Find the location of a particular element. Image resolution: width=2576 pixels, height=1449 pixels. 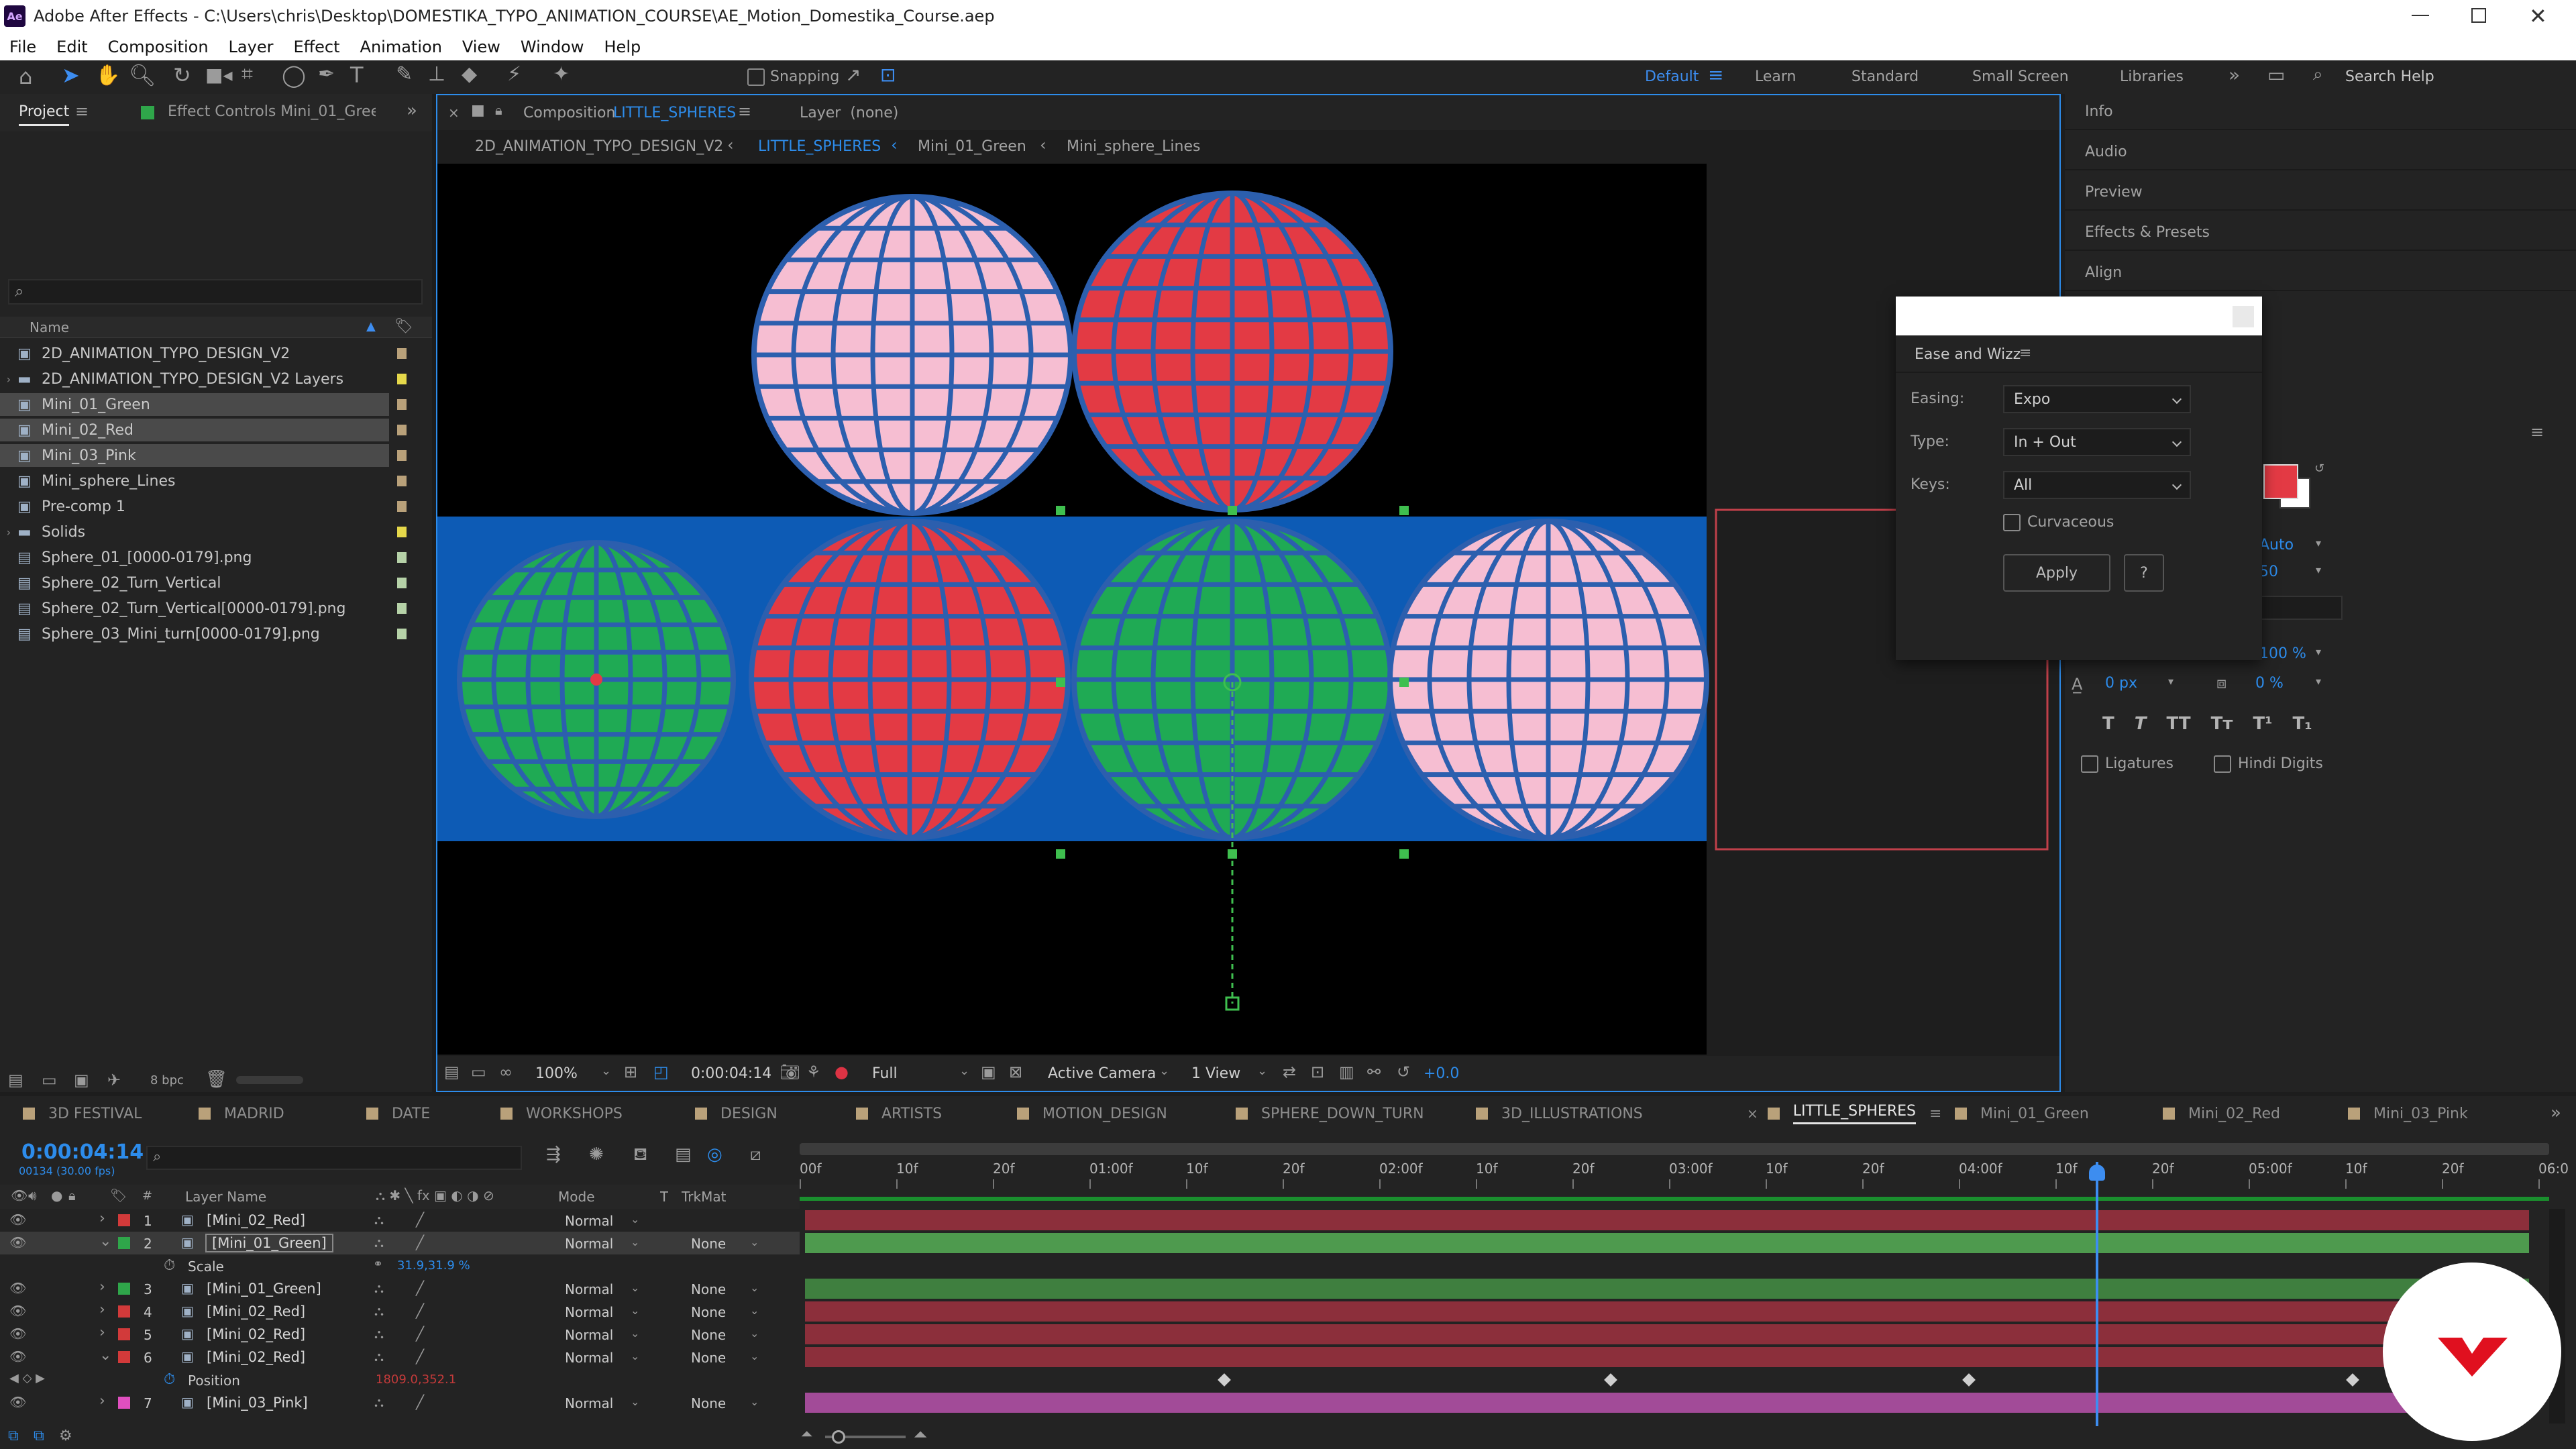

layer-name: [Mini_01_Green] is located at coordinates (269, 1243).